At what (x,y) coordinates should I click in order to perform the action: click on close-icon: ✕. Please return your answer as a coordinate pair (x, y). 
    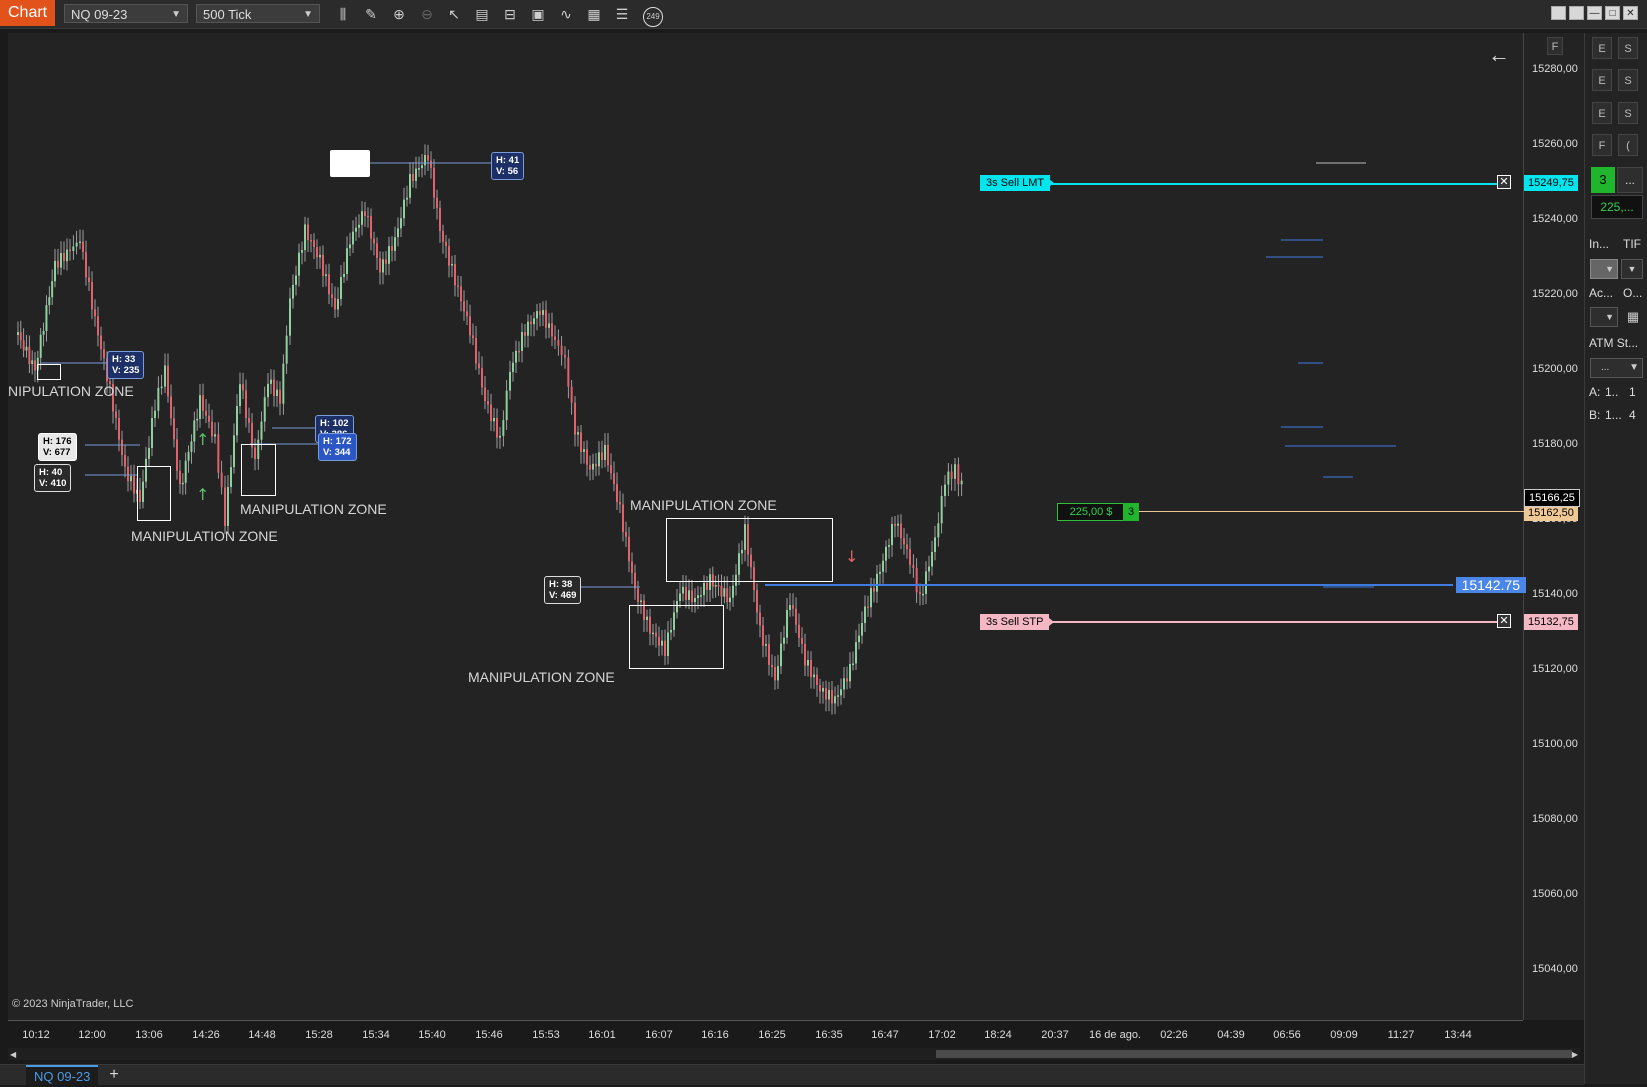
    Looking at the image, I should click on (1630, 13).